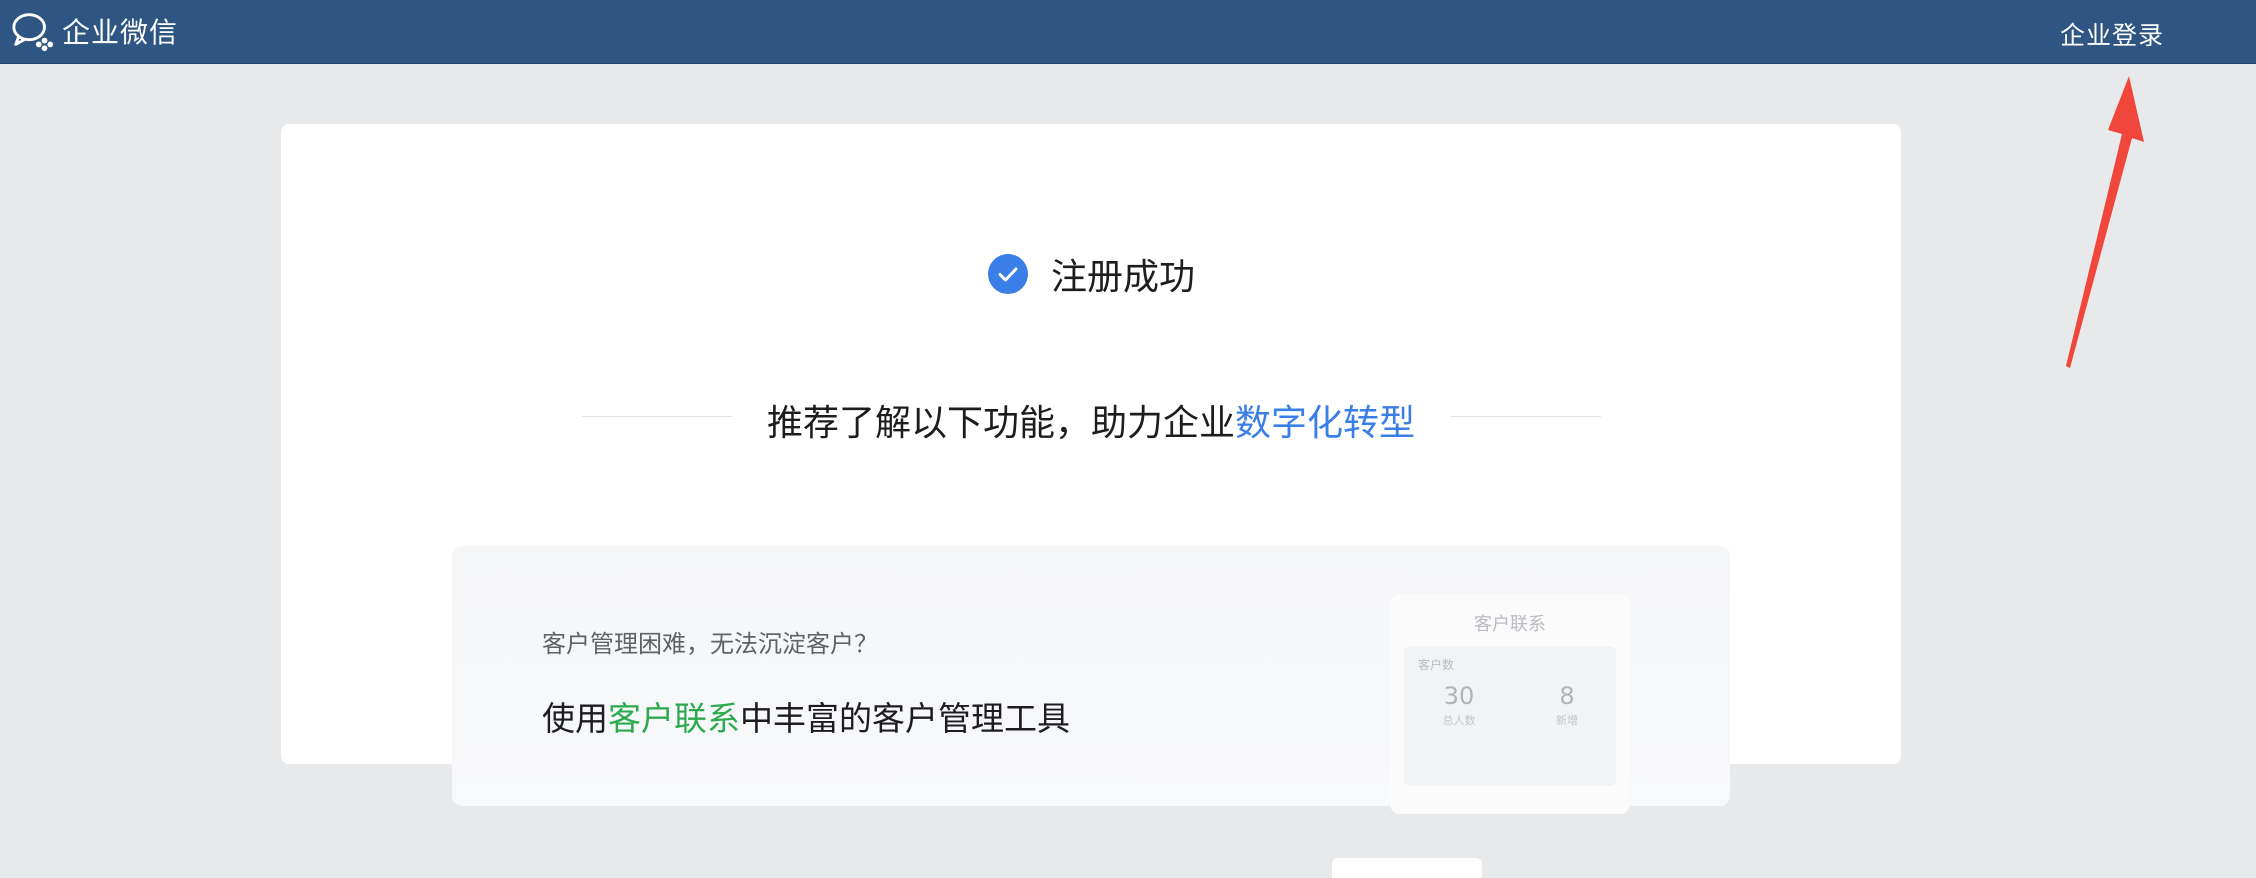  Describe the element at coordinates (657, 416) in the screenshot. I see `divider-left` at that location.